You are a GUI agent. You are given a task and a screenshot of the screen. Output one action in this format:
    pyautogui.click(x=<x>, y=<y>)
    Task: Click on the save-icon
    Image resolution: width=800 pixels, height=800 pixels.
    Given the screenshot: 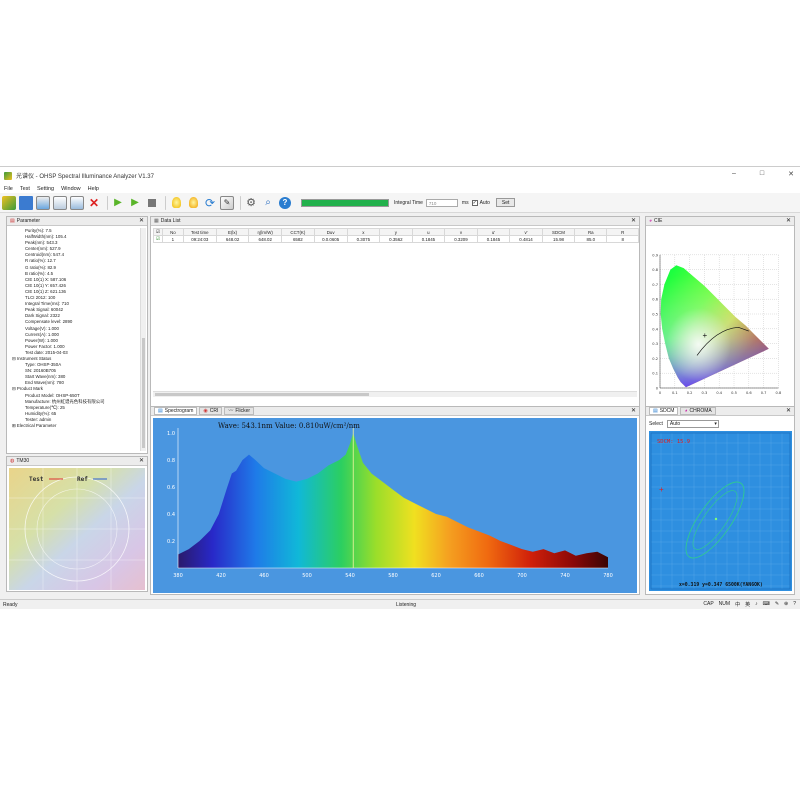 What is the action you would take?
    pyautogui.click(x=26, y=202)
    